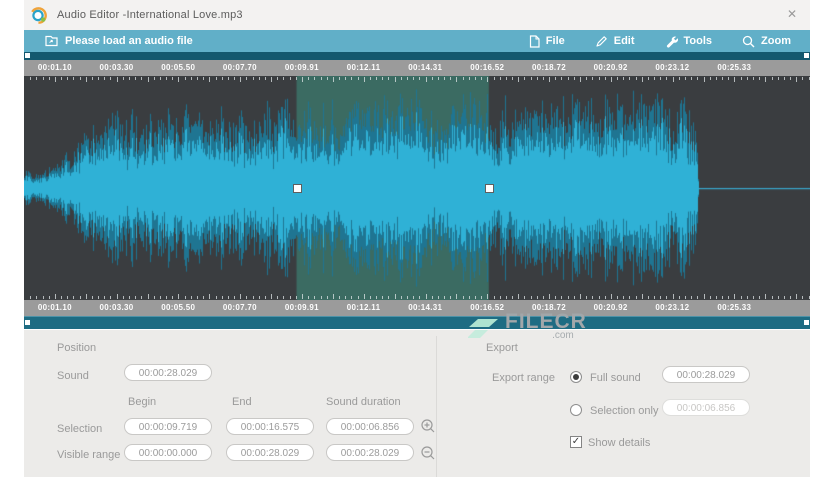 The width and height of the screenshot is (836, 484). I want to click on visible-range-row-label: Visible range, so click(89, 455).